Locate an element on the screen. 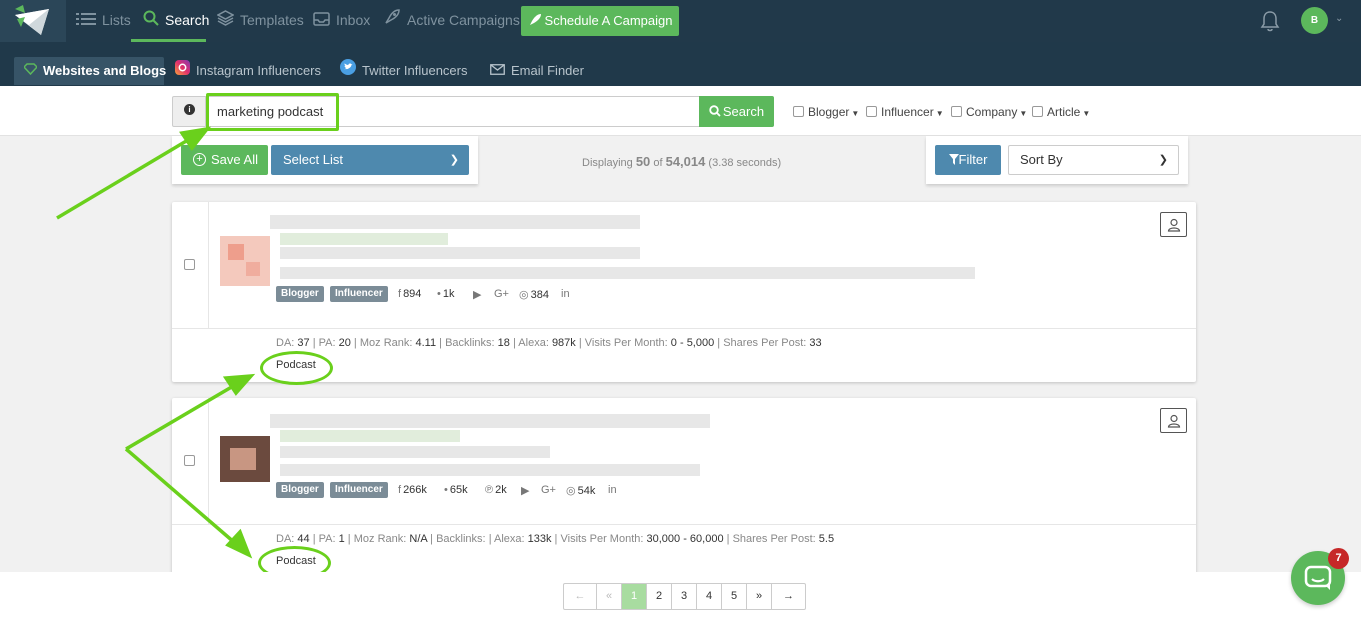 This screenshot has width=1361, height=617. blurred-url is located at coordinates (364, 239).